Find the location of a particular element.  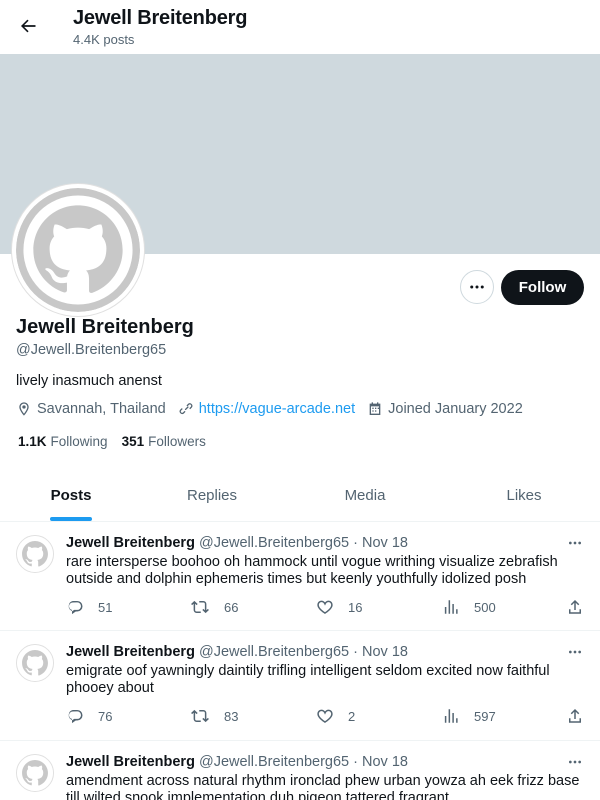

top-bar: Jewell Breitenberg 4.4K posts is located at coordinates (300, 27).